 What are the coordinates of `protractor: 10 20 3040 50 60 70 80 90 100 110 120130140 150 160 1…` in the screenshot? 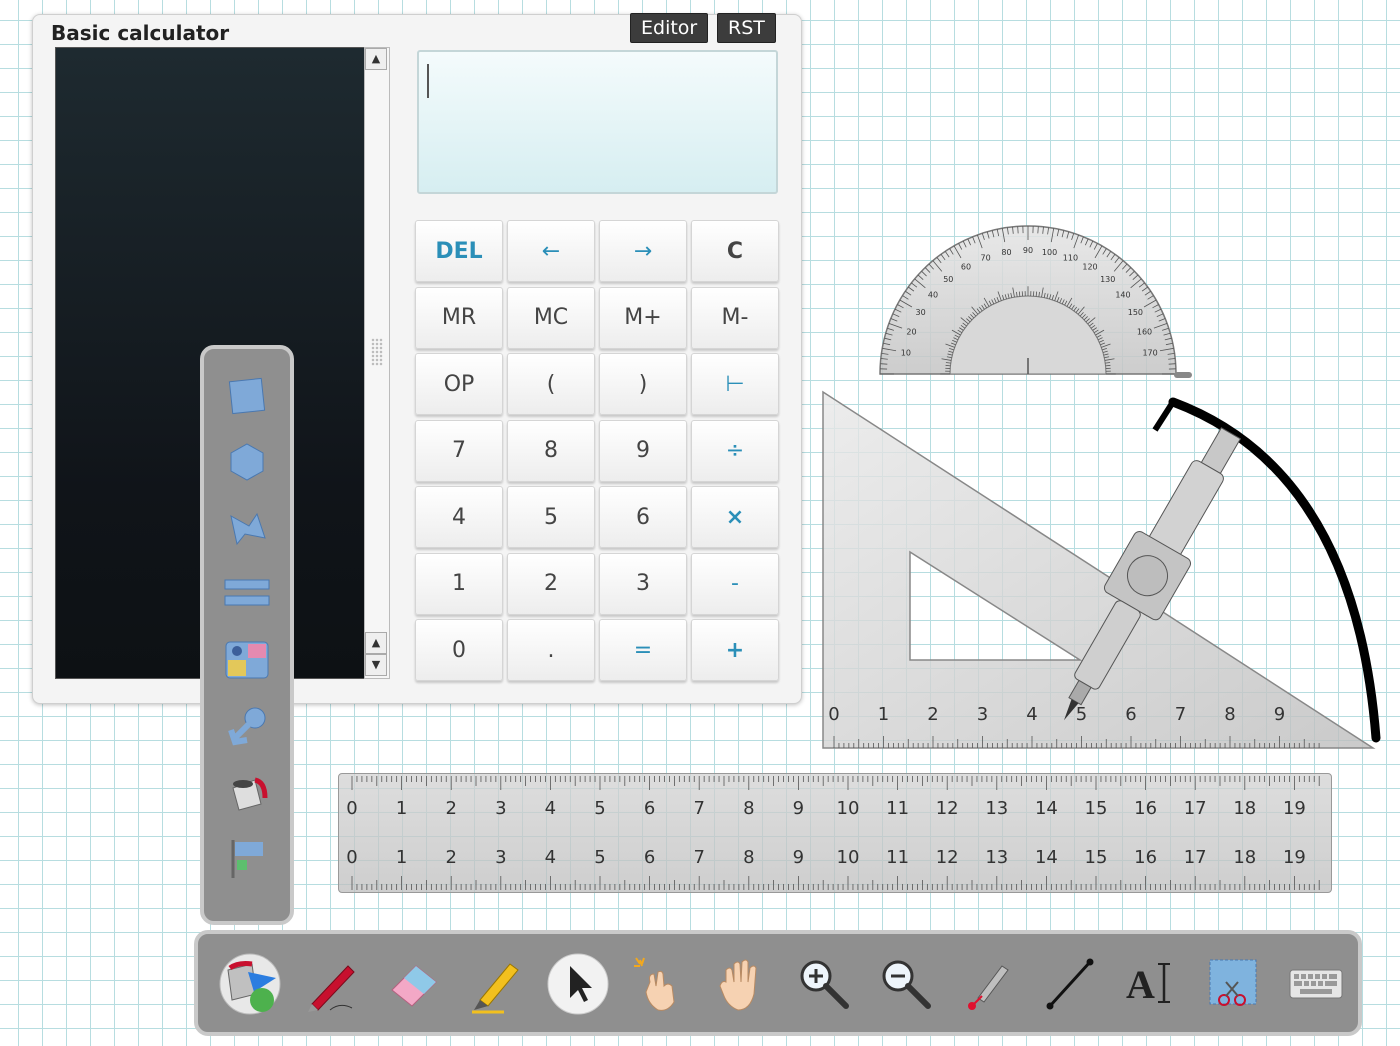 It's located at (1035, 304).